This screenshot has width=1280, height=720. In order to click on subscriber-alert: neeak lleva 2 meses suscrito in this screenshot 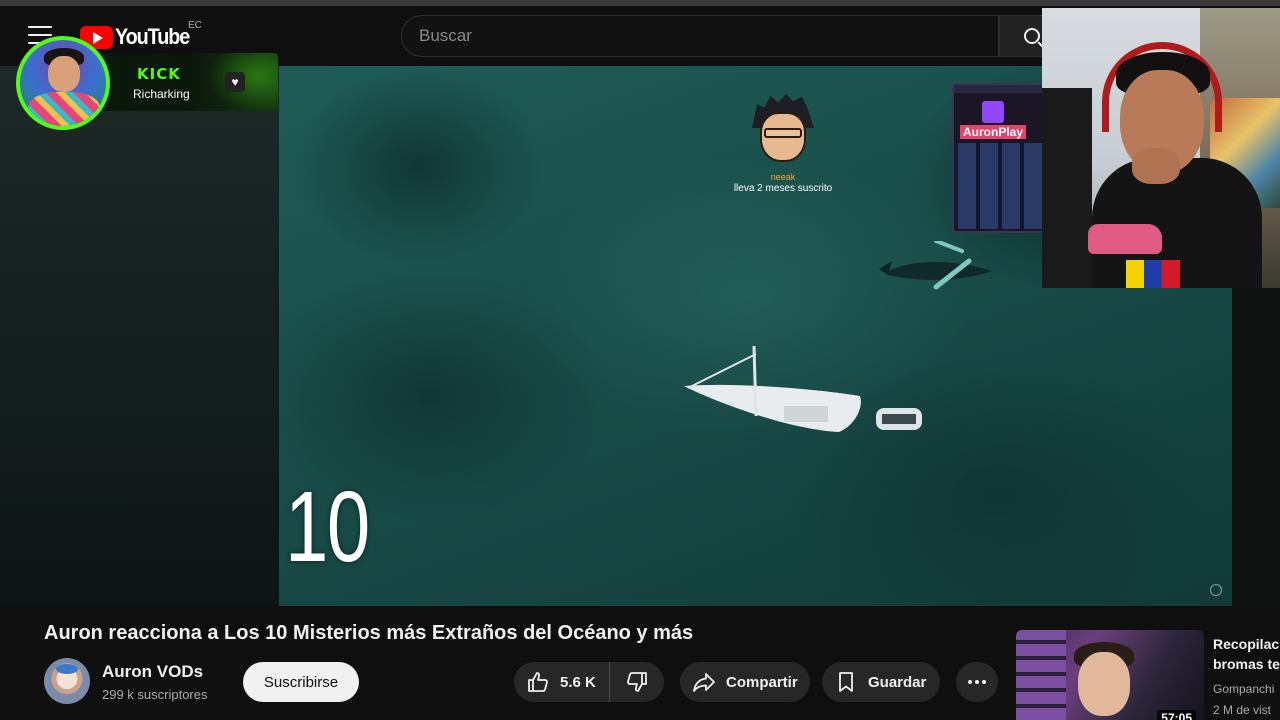, I will do `click(783, 144)`.